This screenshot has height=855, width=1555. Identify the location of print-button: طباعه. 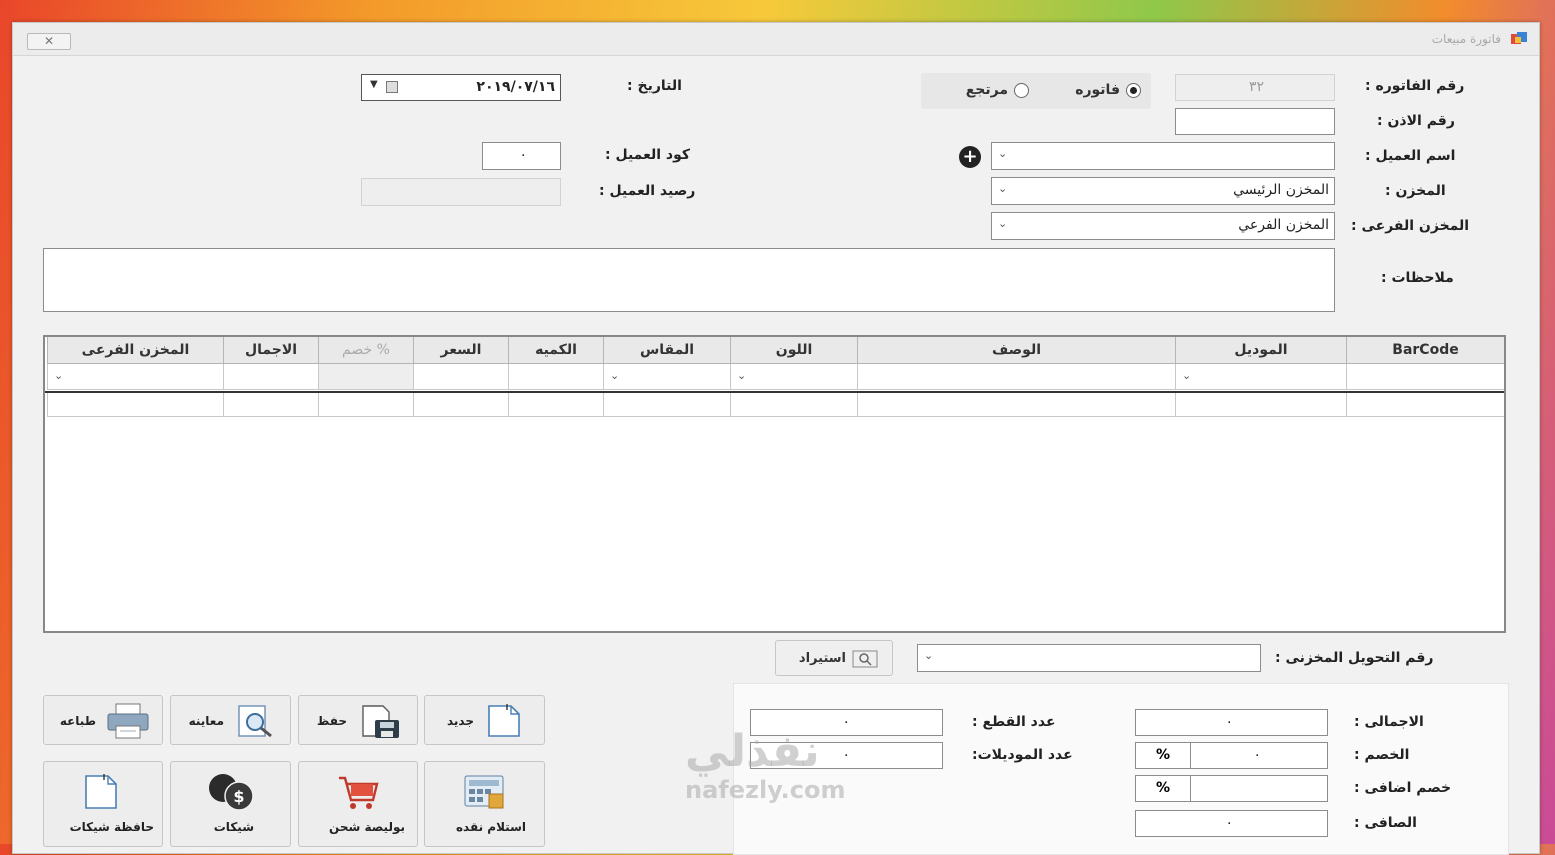
(103, 720).